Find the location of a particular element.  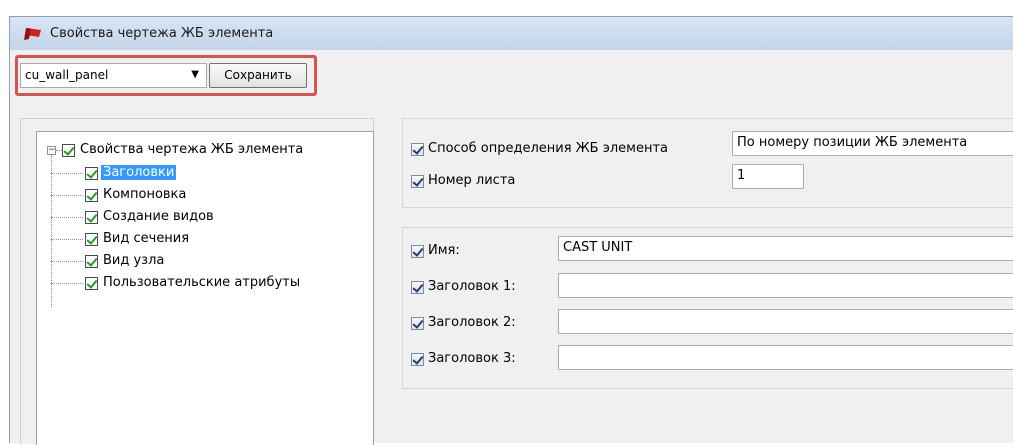

method-label: Способ определения ЖБ элемента is located at coordinates (548, 148).